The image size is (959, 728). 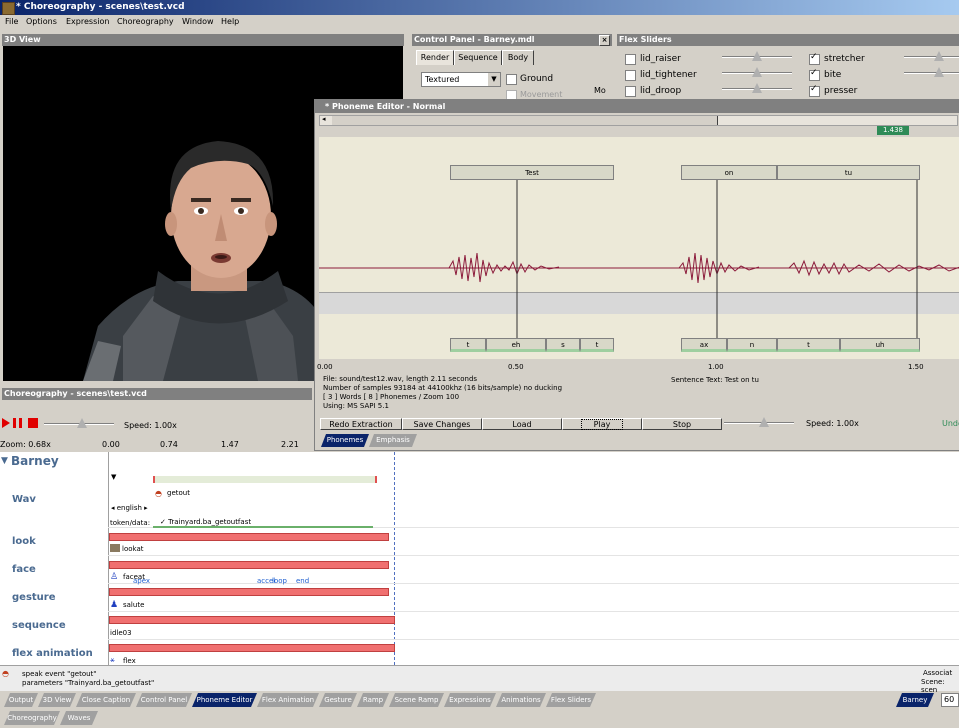 What do you see at coordinates (41, 21) in the screenshot?
I see `menu-options: Options` at bounding box center [41, 21].